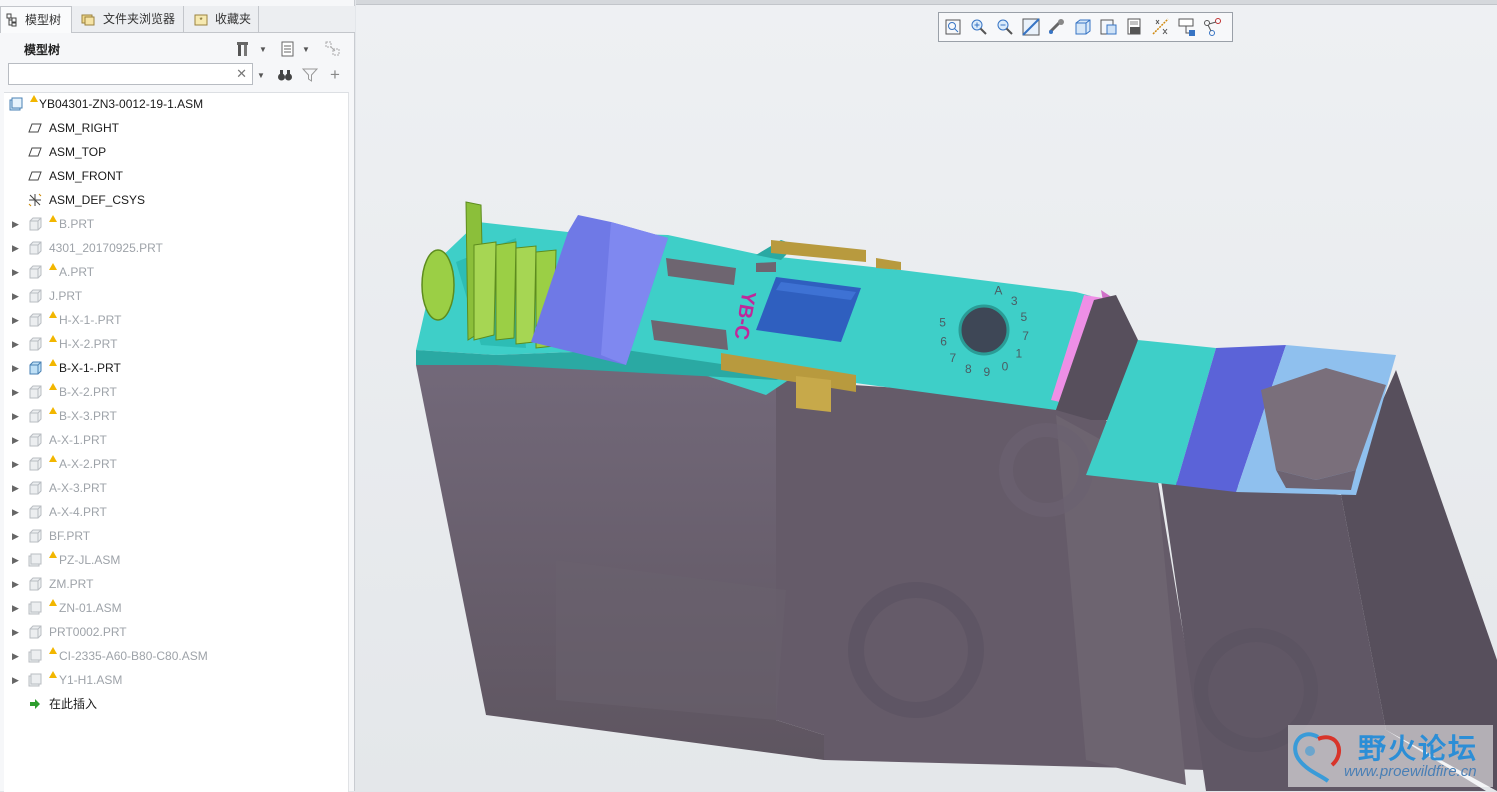 This screenshot has width=1497, height=792. Describe the element at coordinates (174, 536) in the screenshot. I see `tree-item-row: ▶ BF.PRT` at that location.